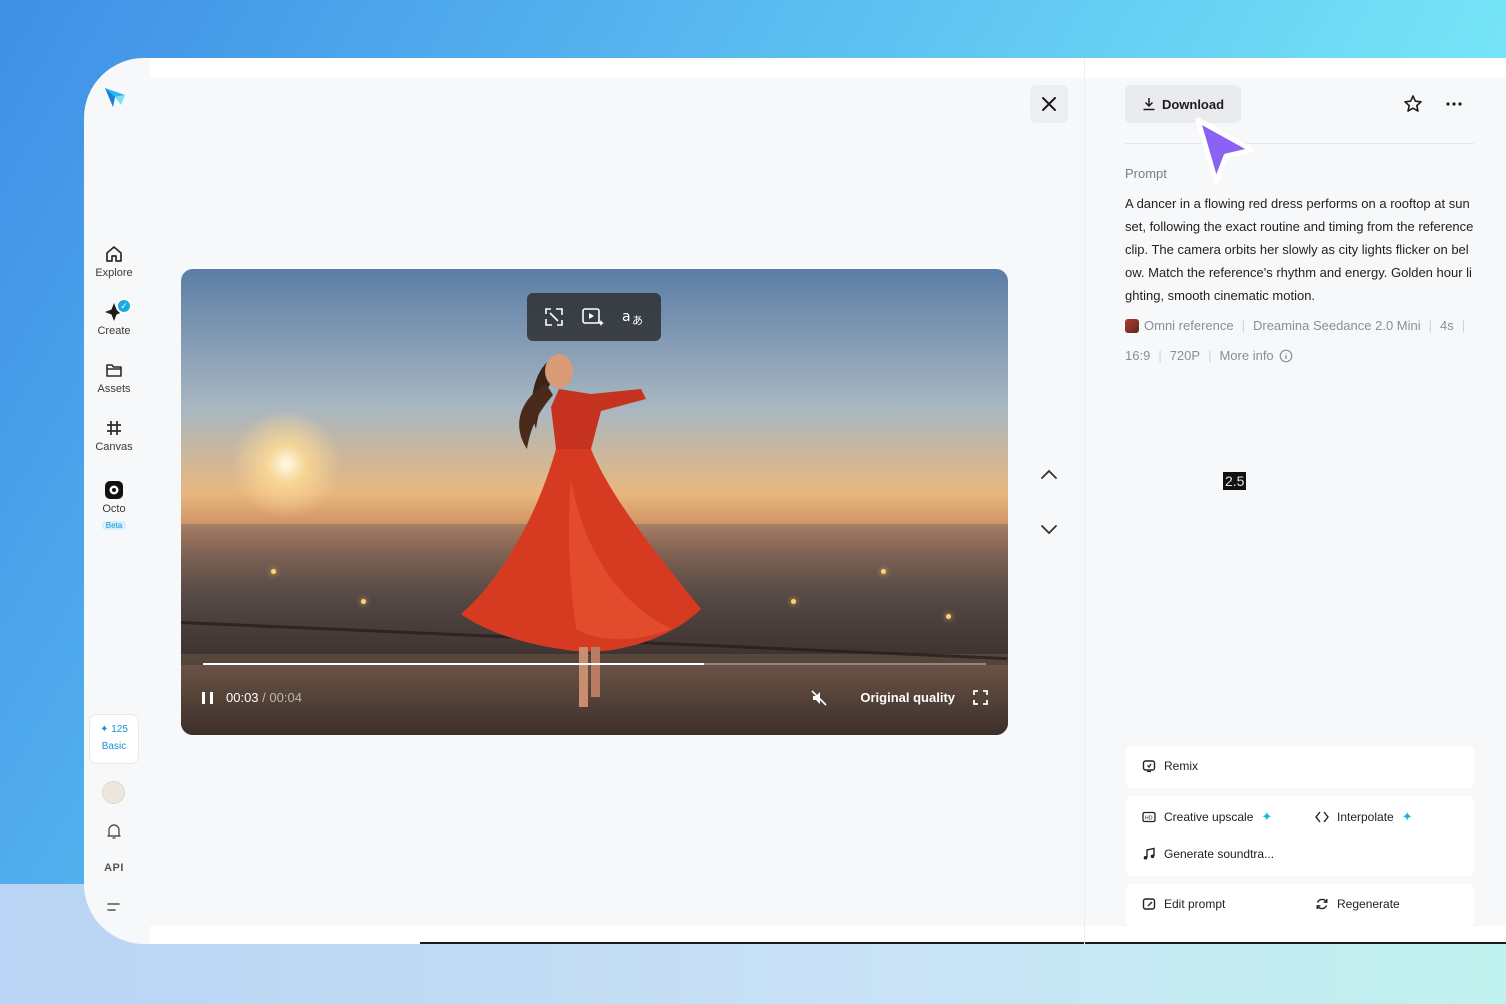 The width and height of the screenshot is (1506, 1004). Describe the element at coordinates (114, 331) in the screenshot. I see `sidebar-item-label: Create` at that location.